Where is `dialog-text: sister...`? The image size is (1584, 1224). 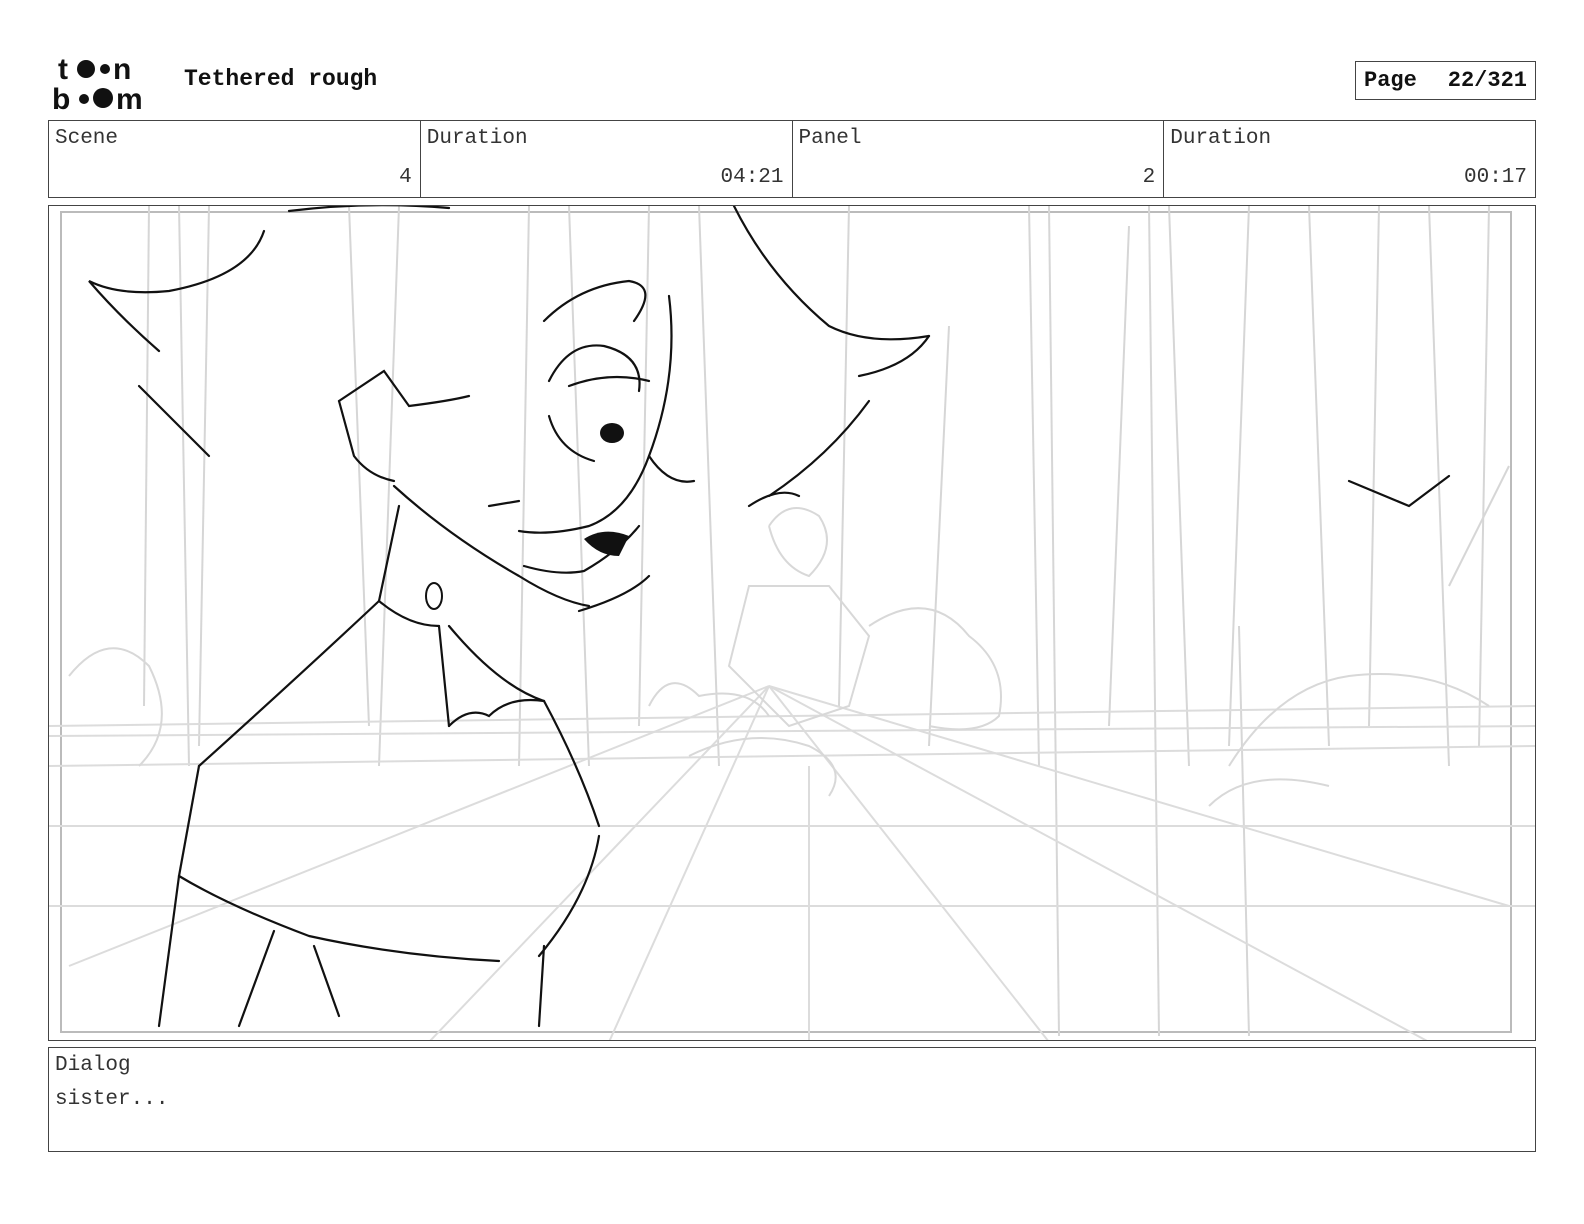 dialog-text: sister... is located at coordinates (112, 1099).